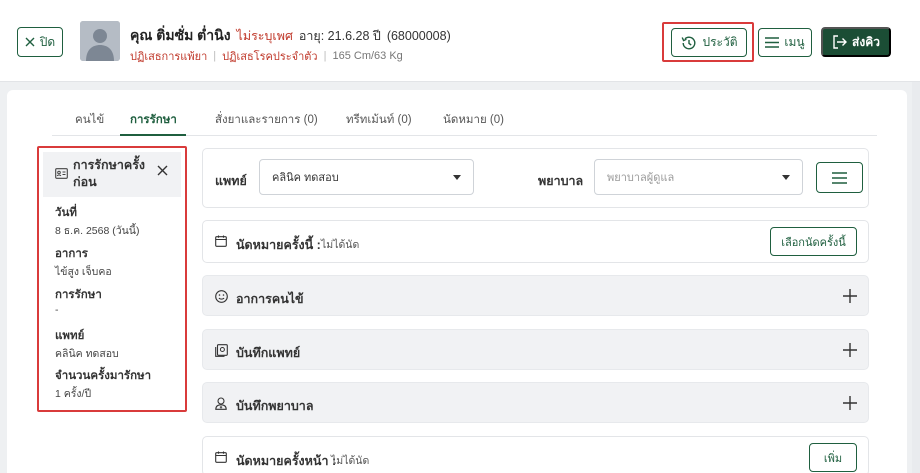  What do you see at coordinates (367, 56) in the screenshot?
I see `patient-vitals: 165 Cm/63 Kg` at bounding box center [367, 56].